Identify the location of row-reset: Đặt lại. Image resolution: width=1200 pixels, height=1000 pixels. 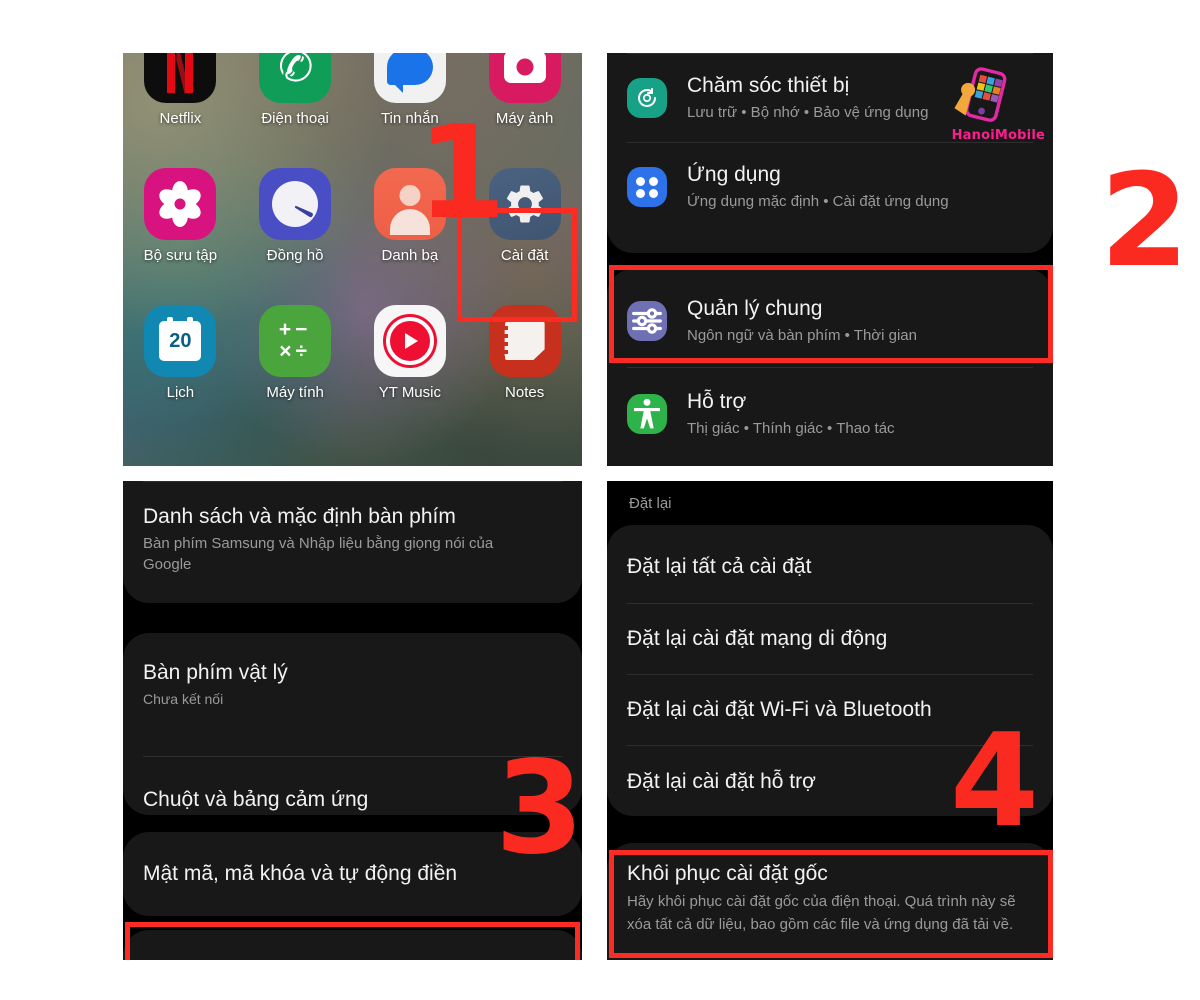
(352, 945).